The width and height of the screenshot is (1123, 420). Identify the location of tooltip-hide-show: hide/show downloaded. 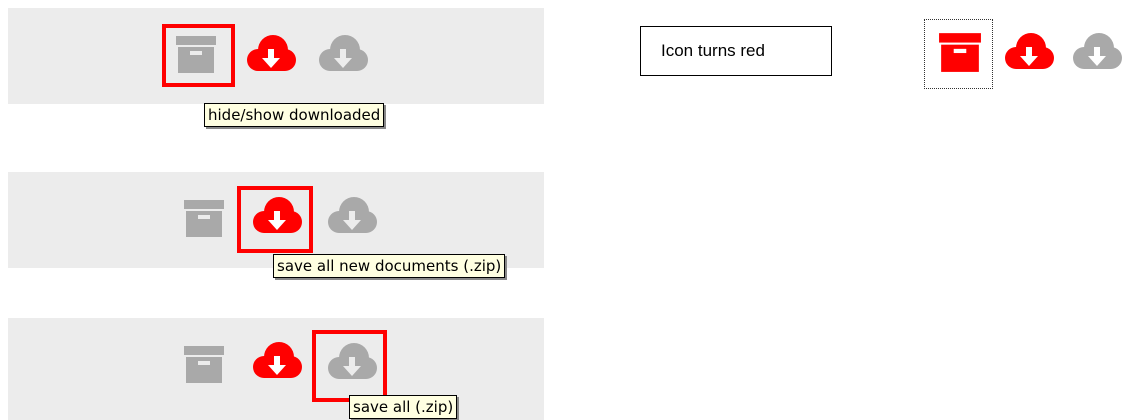
(294, 115).